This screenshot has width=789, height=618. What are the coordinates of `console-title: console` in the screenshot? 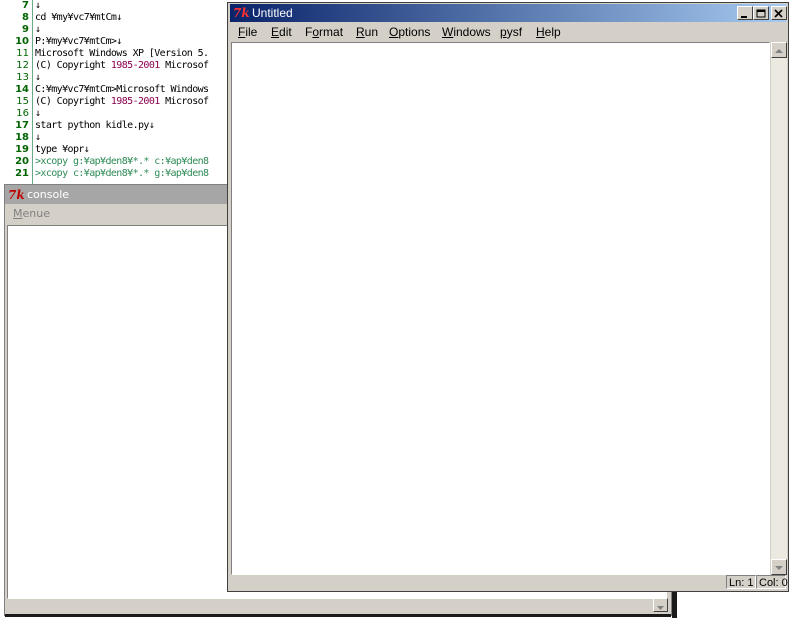 It's located at (48, 194).